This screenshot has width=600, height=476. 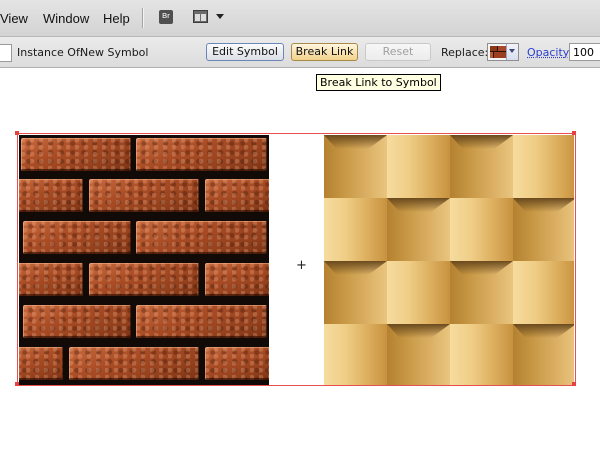 What do you see at coordinates (17, 384) in the screenshot?
I see `resize-handle-bottom-left` at bounding box center [17, 384].